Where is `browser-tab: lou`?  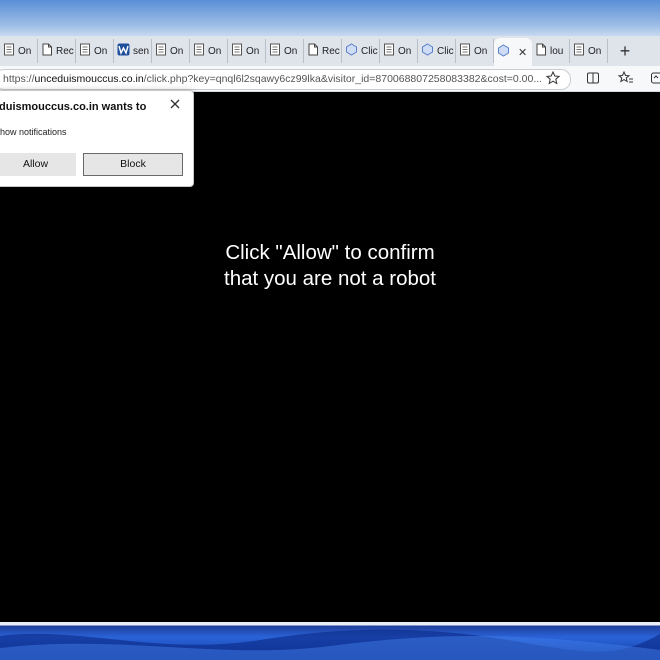 browser-tab: lou is located at coordinates (551, 51).